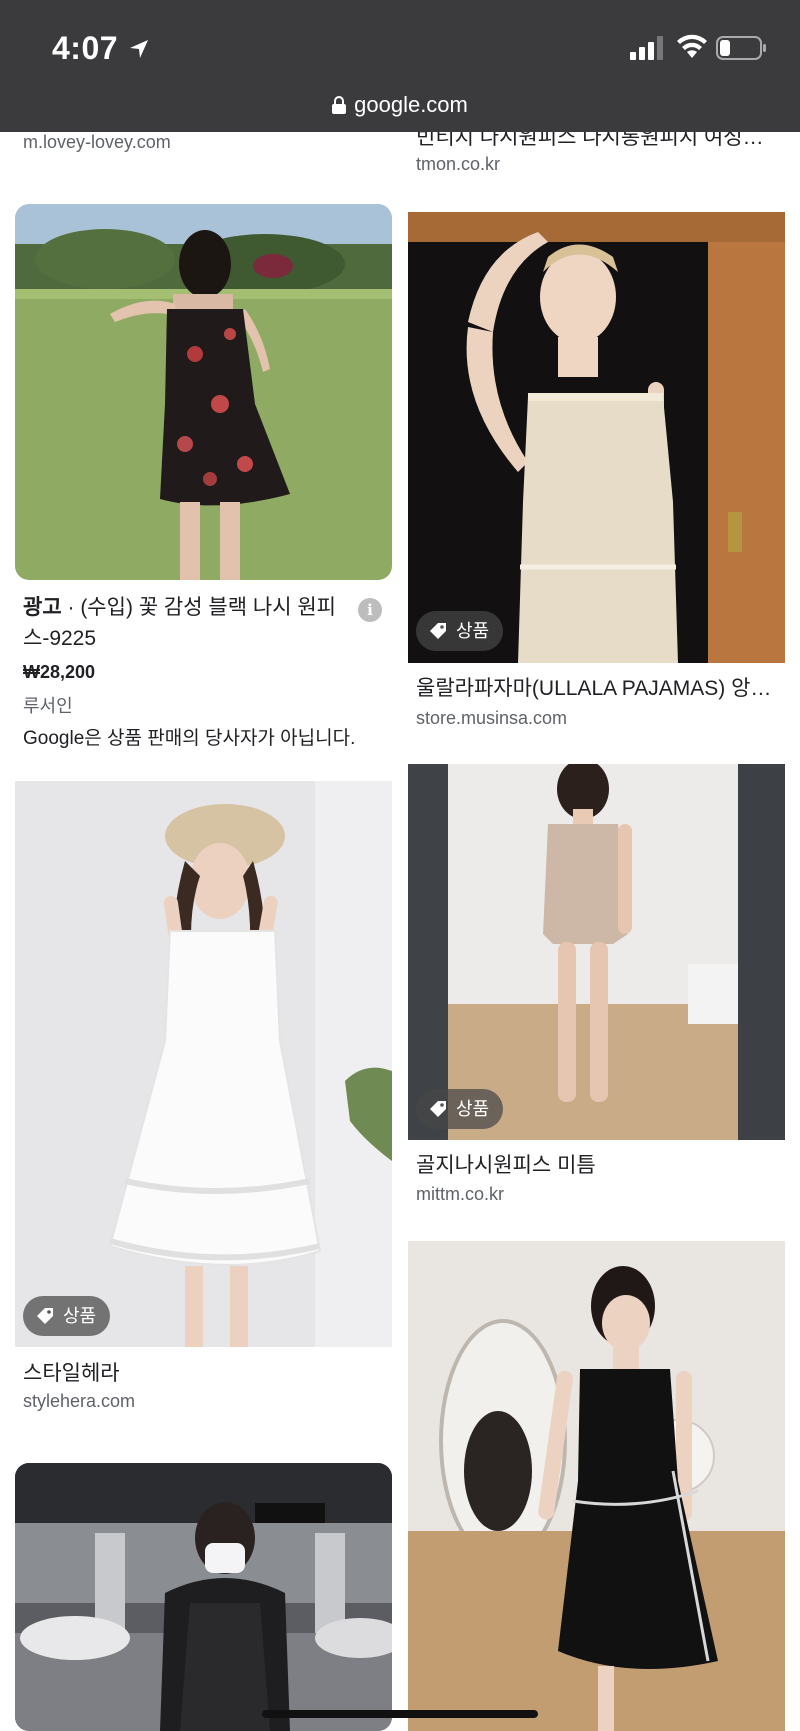  Describe the element at coordinates (692, 46) in the screenshot. I see `wifi-icon` at that location.